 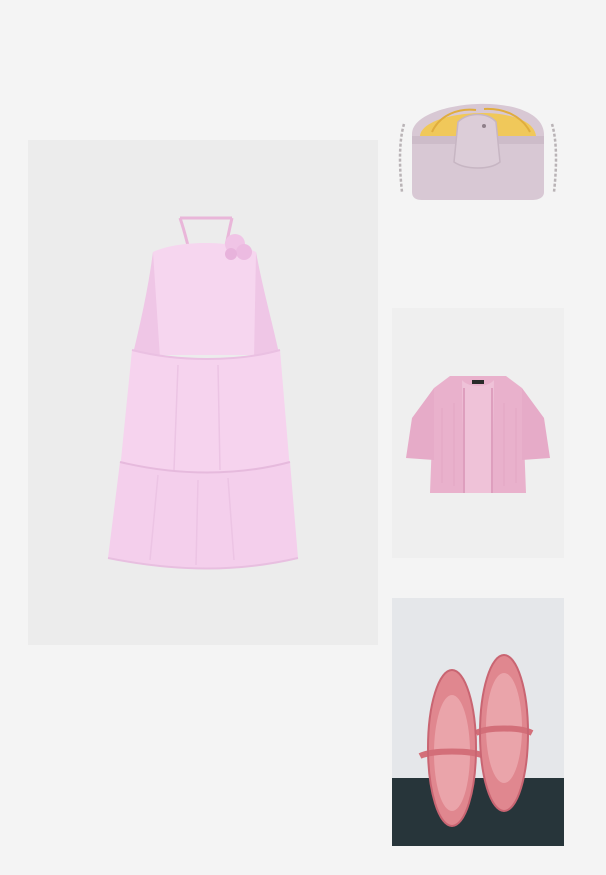 What do you see at coordinates (478, 151) in the screenshot?
I see `crossbody-bag-image` at bounding box center [478, 151].